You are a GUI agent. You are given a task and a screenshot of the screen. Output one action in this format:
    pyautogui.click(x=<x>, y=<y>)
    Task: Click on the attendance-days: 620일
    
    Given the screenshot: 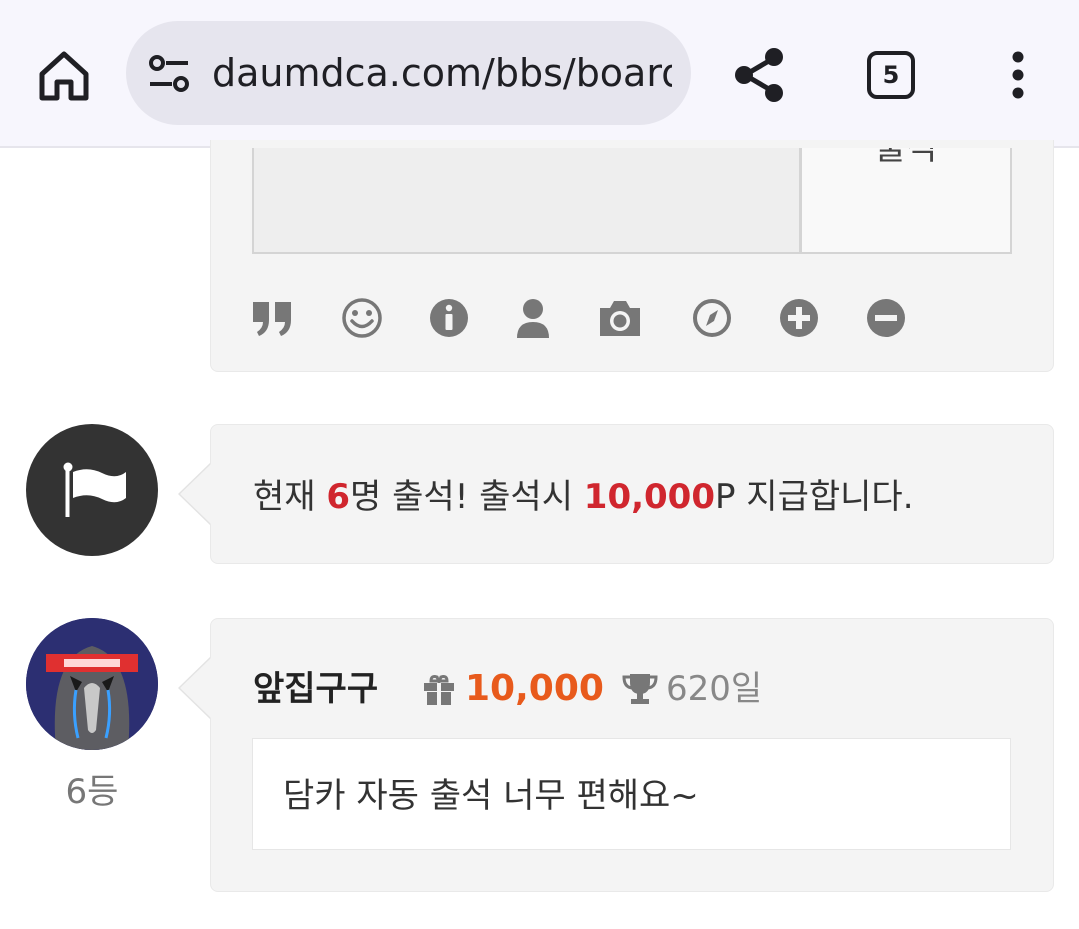 What is the action you would take?
    pyautogui.click(x=714, y=689)
    